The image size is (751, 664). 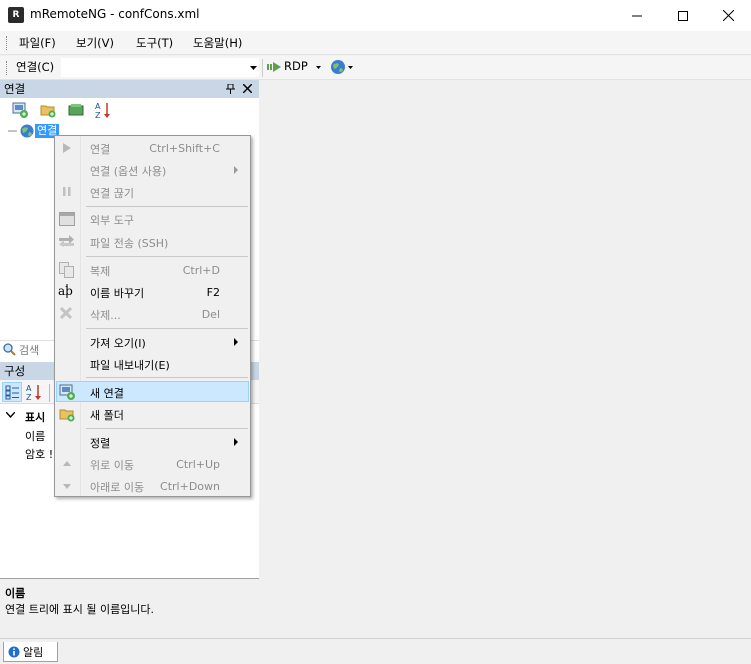 I want to click on categorized-icon, so click(x=12, y=392).